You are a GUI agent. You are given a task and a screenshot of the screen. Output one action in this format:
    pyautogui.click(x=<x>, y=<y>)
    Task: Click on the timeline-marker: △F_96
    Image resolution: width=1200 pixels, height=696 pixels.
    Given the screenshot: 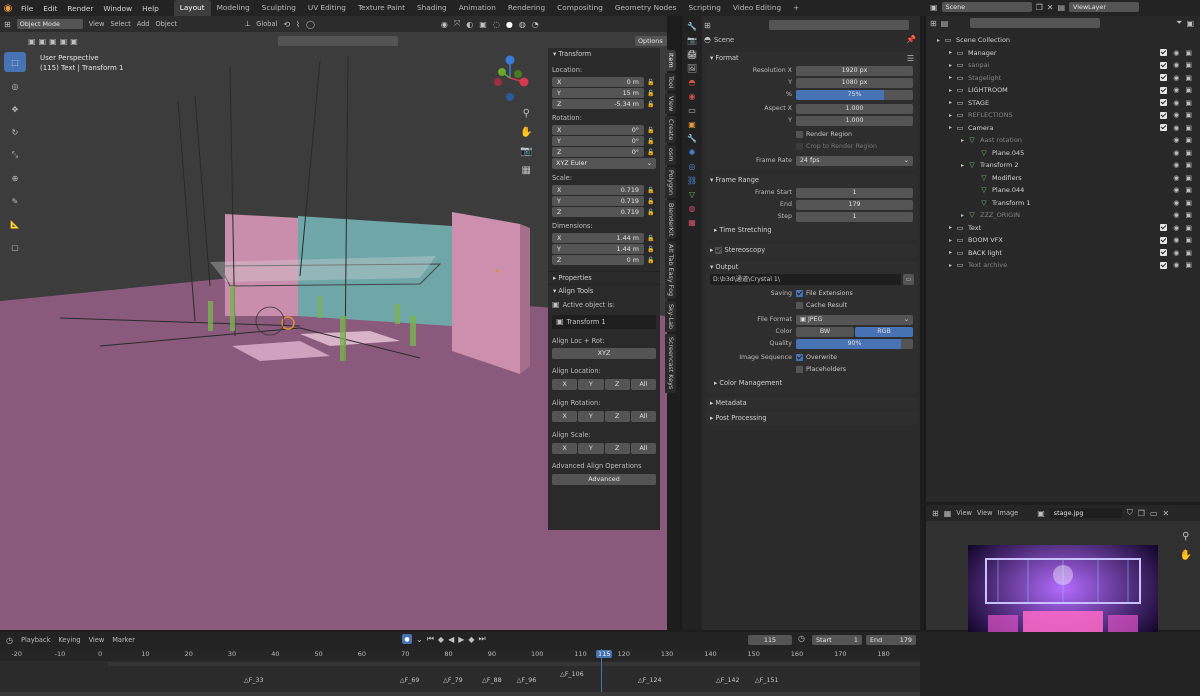 What is the action you would take?
    pyautogui.click(x=527, y=680)
    